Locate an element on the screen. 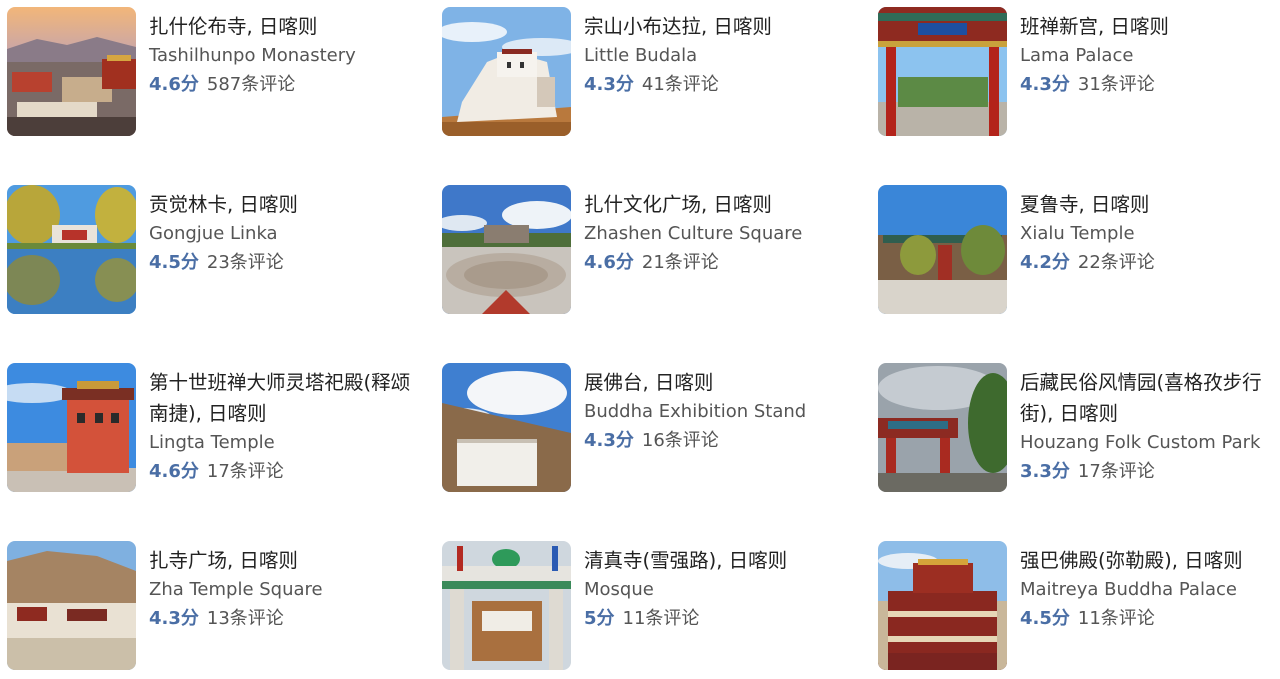 The width and height of the screenshot is (1280, 679). xialu-temple-photo is located at coordinates (942, 249).